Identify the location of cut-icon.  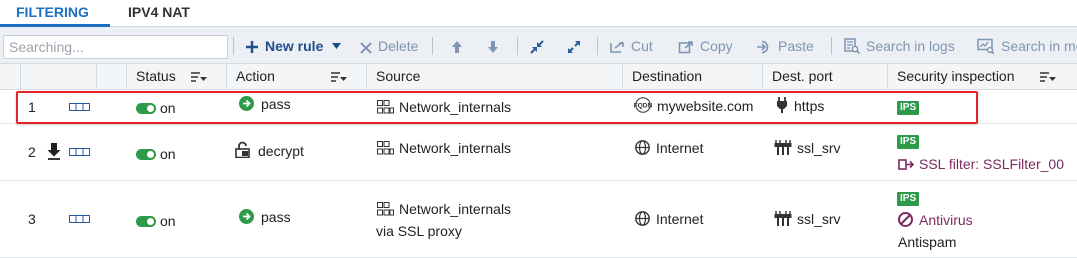
(617, 47).